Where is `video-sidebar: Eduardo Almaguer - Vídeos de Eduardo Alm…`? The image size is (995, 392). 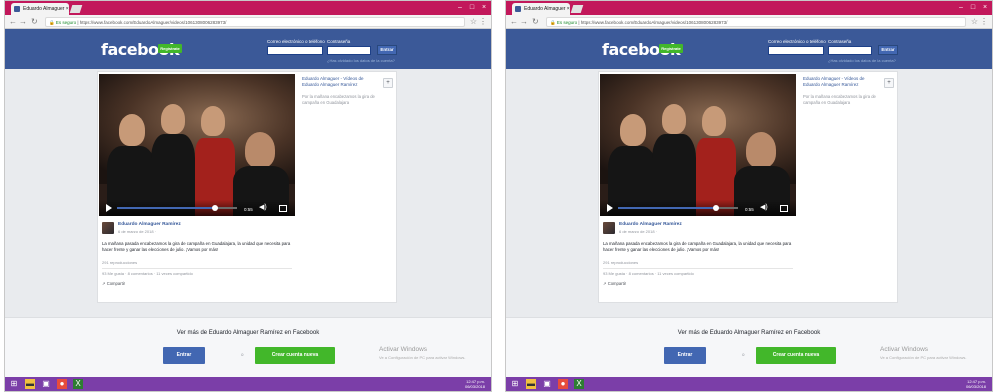
video-sidebar: Eduardo Almaguer - Vídeos de Eduardo Alm… is located at coordinates (842, 91).